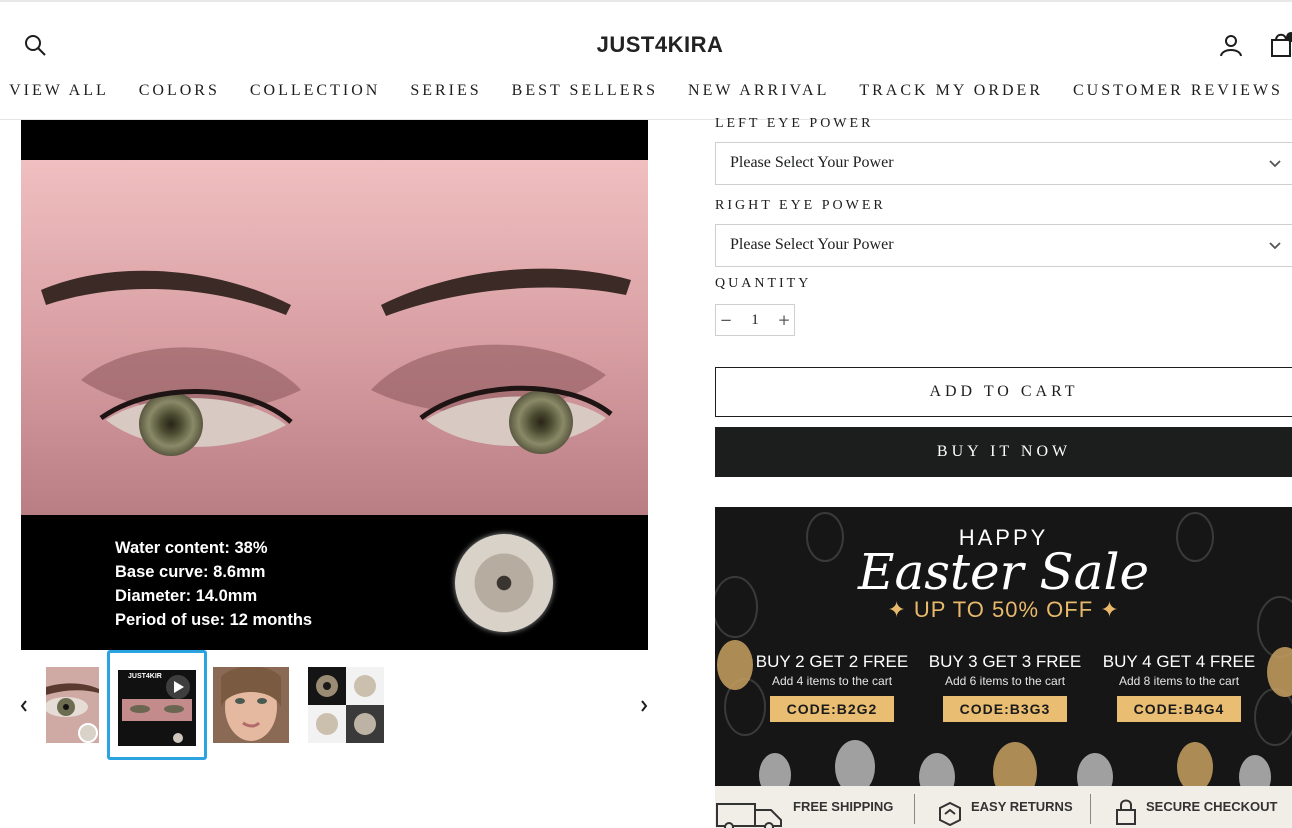 The height and width of the screenshot is (828, 1292). What do you see at coordinates (35, 45) in the screenshot?
I see `search-icon` at bounding box center [35, 45].